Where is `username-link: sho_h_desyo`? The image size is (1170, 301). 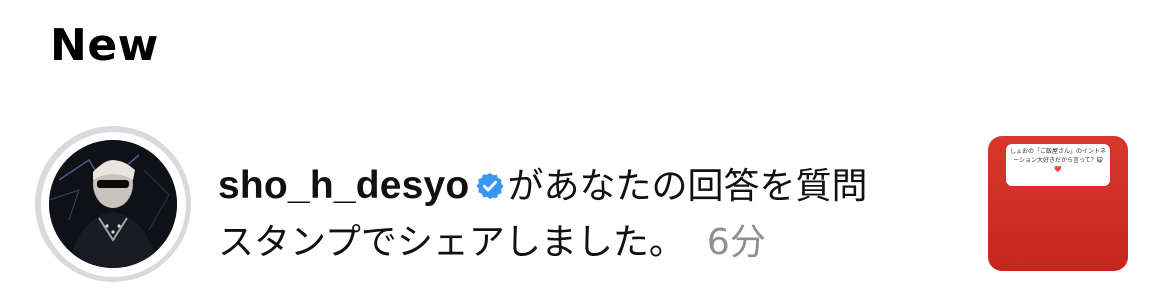 username-link: sho_h_desyo is located at coordinates (343, 185).